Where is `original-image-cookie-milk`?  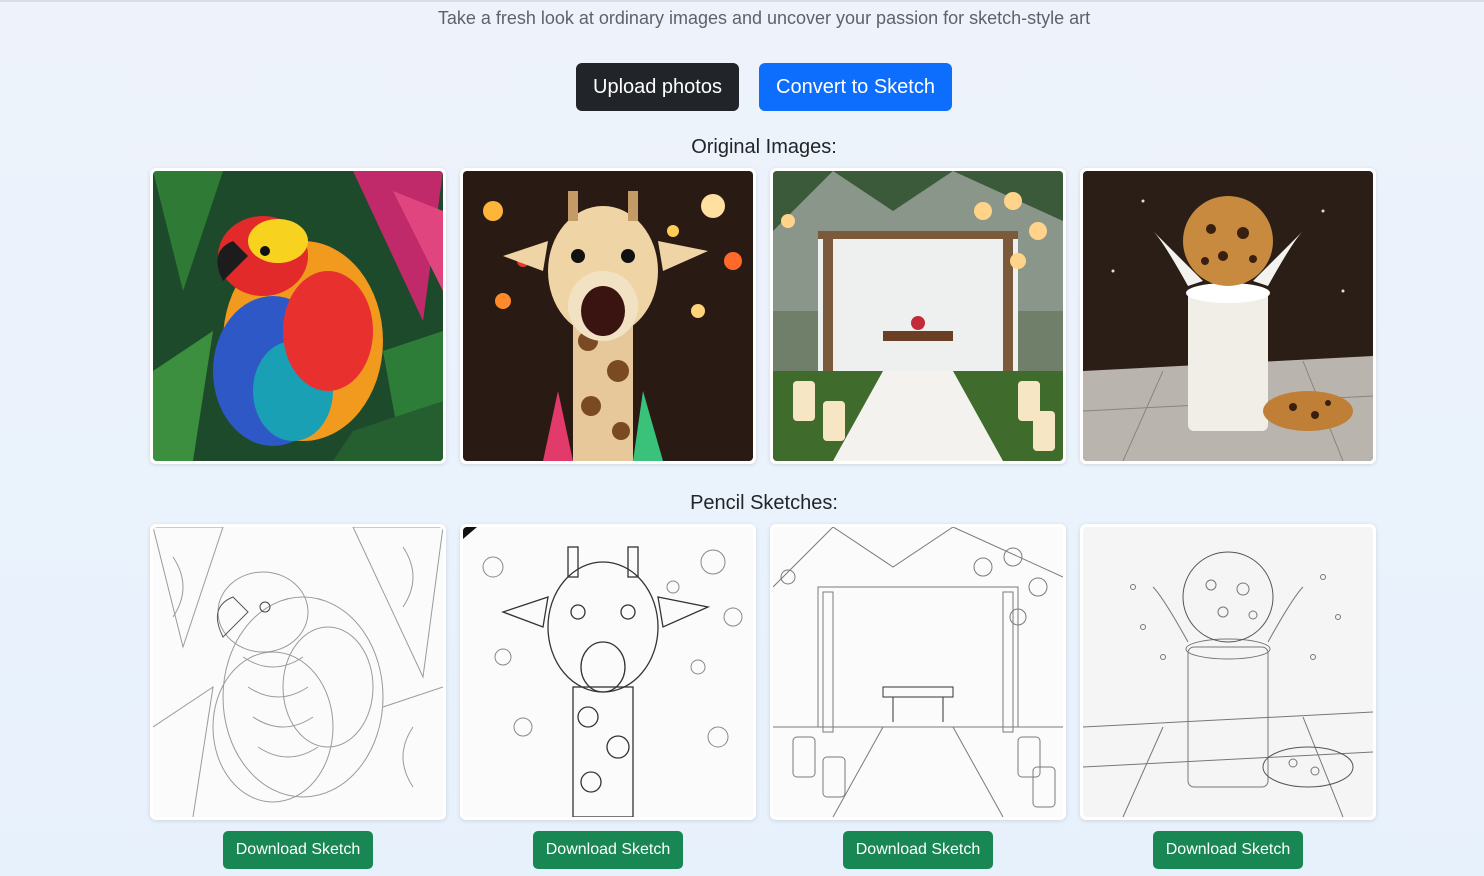 original-image-cookie-milk is located at coordinates (1228, 316).